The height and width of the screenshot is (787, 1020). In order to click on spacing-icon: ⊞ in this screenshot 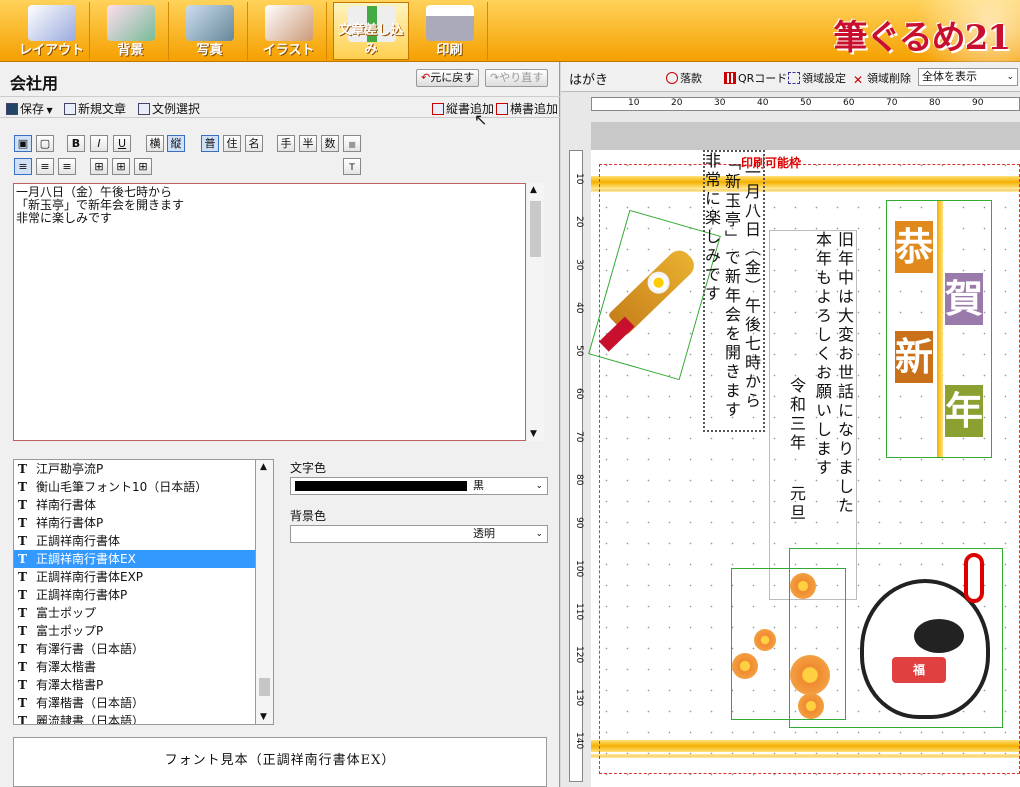, I will do `click(121, 166)`.